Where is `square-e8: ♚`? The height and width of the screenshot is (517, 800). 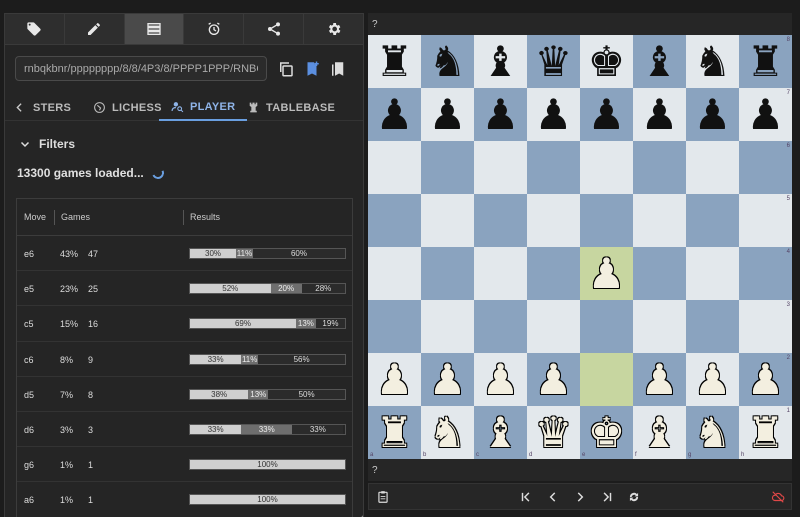 square-e8: ♚ is located at coordinates (606, 61).